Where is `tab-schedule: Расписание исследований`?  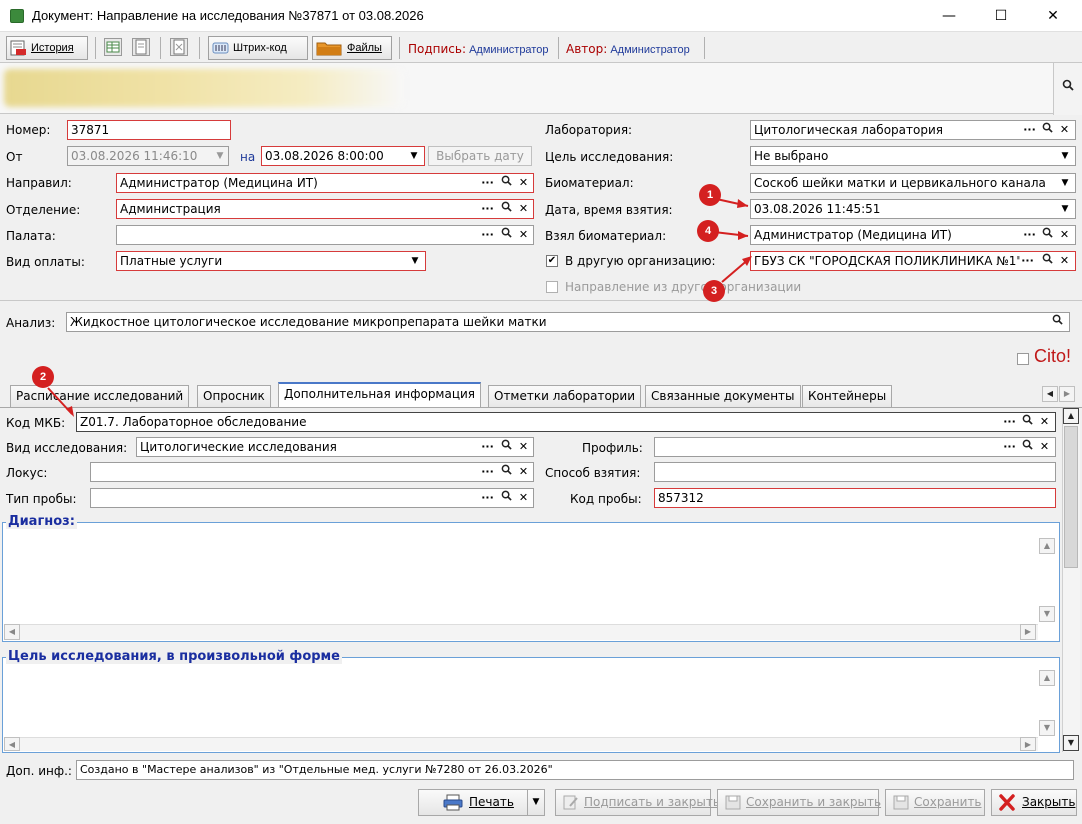
tab-schedule: Расписание исследований is located at coordinates (100, 396).